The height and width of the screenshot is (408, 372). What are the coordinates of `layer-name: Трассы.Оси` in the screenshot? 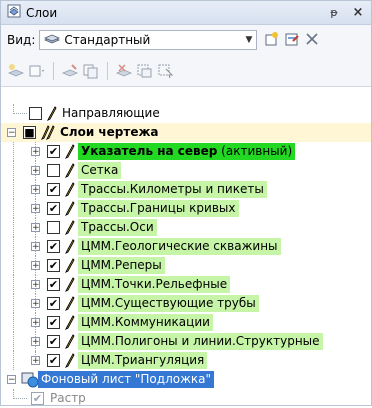 It's located at (117, 227).